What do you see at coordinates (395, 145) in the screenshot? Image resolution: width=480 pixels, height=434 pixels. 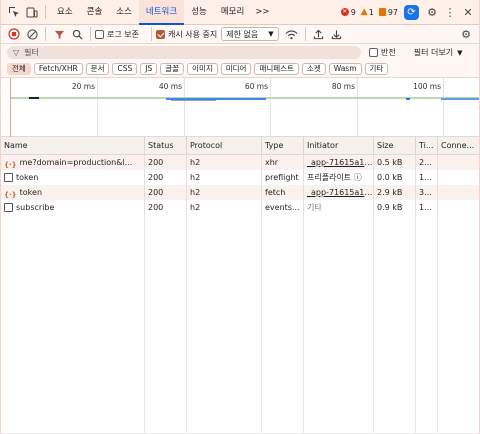 I see `column-header-size: Size` at bounding box center [395, 145].